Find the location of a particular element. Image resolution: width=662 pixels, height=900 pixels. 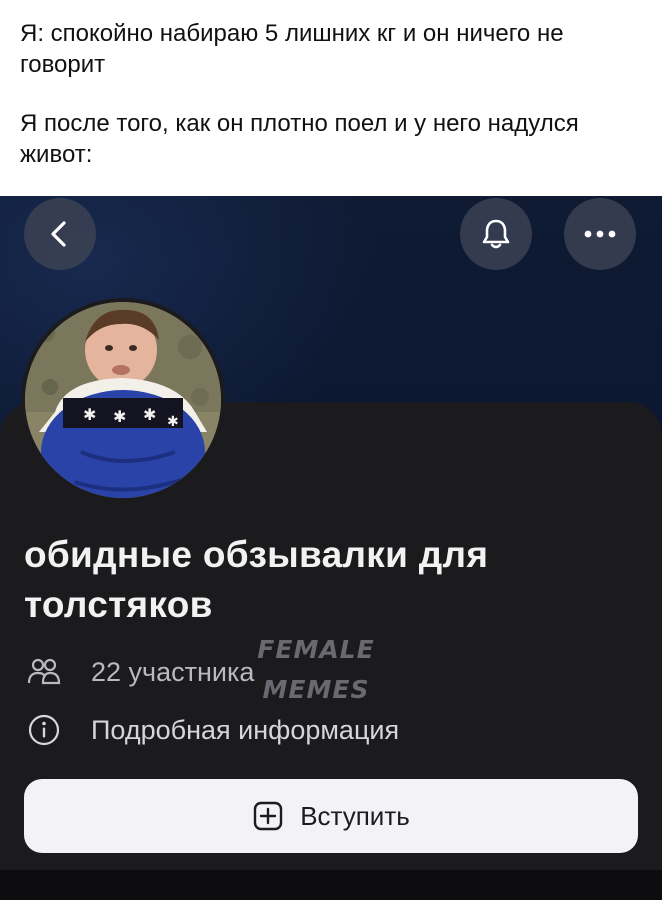

join-button-label: Вступить is located at coordinates (355, 815).